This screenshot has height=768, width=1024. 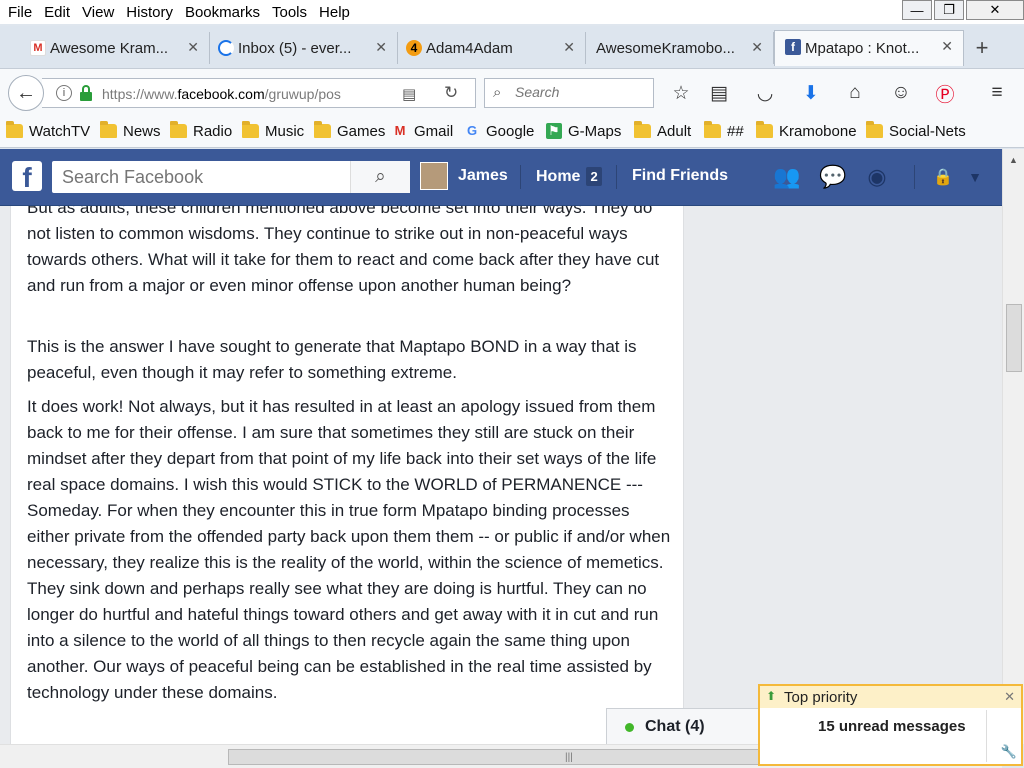 I want to click on avatar, so click(x=434, y=176).